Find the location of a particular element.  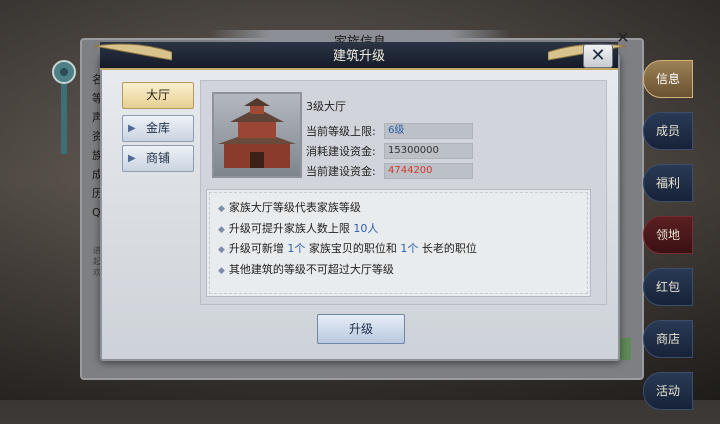

tab-welfare: 福利 is located at coordinates (668, 183).